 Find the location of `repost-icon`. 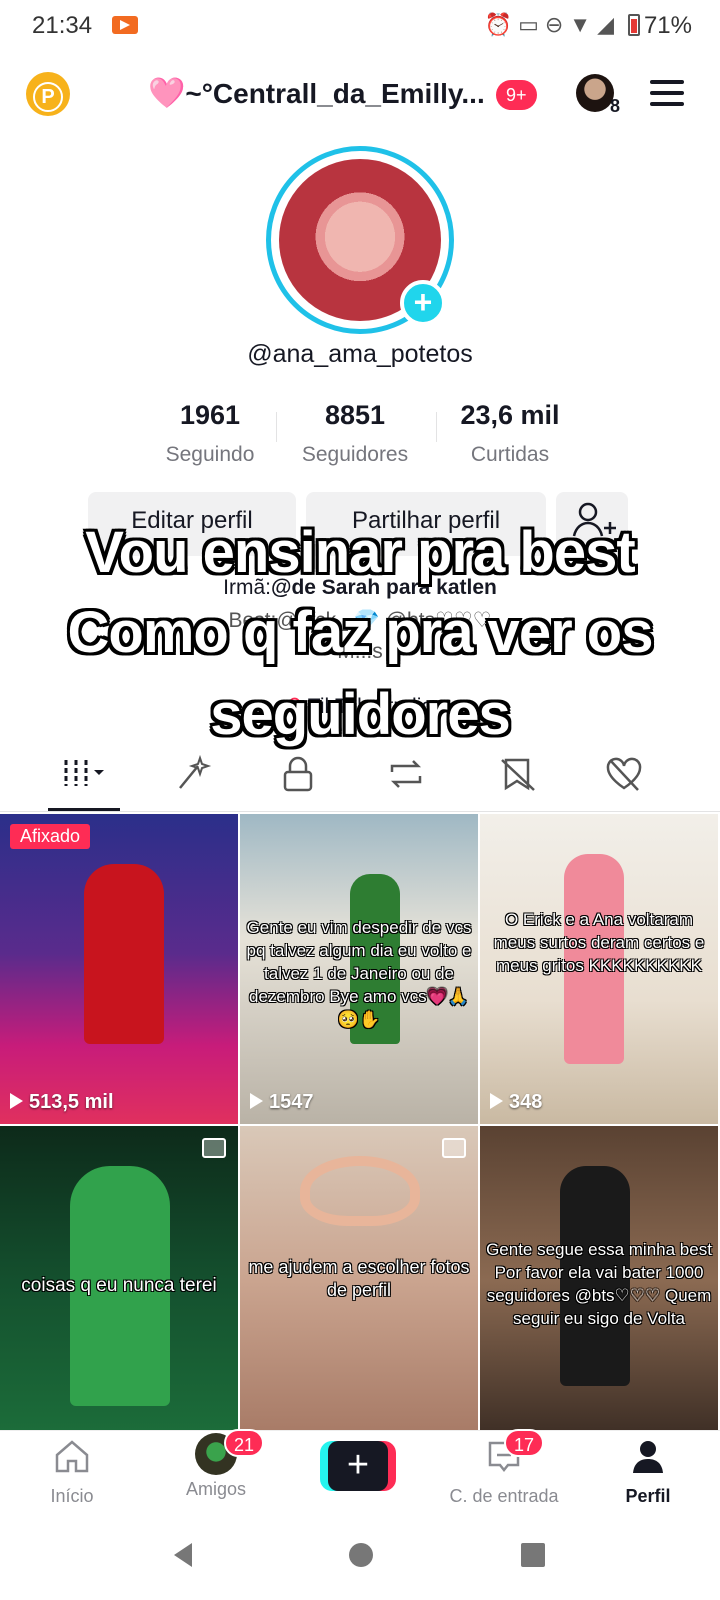

repost-icon is located at coordinates (406, 774).